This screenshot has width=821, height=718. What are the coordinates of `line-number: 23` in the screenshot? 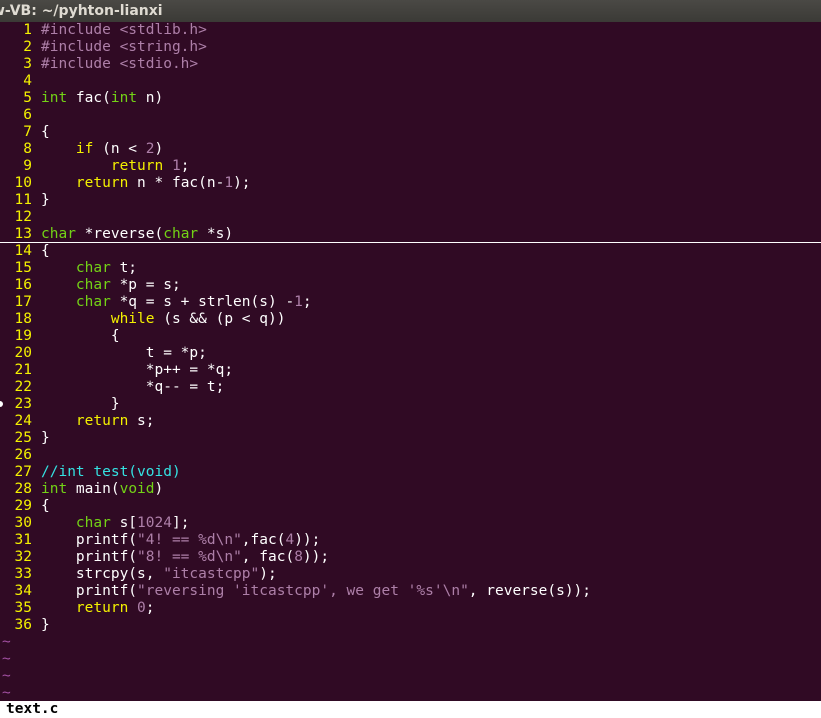 It's located at (23, 404).